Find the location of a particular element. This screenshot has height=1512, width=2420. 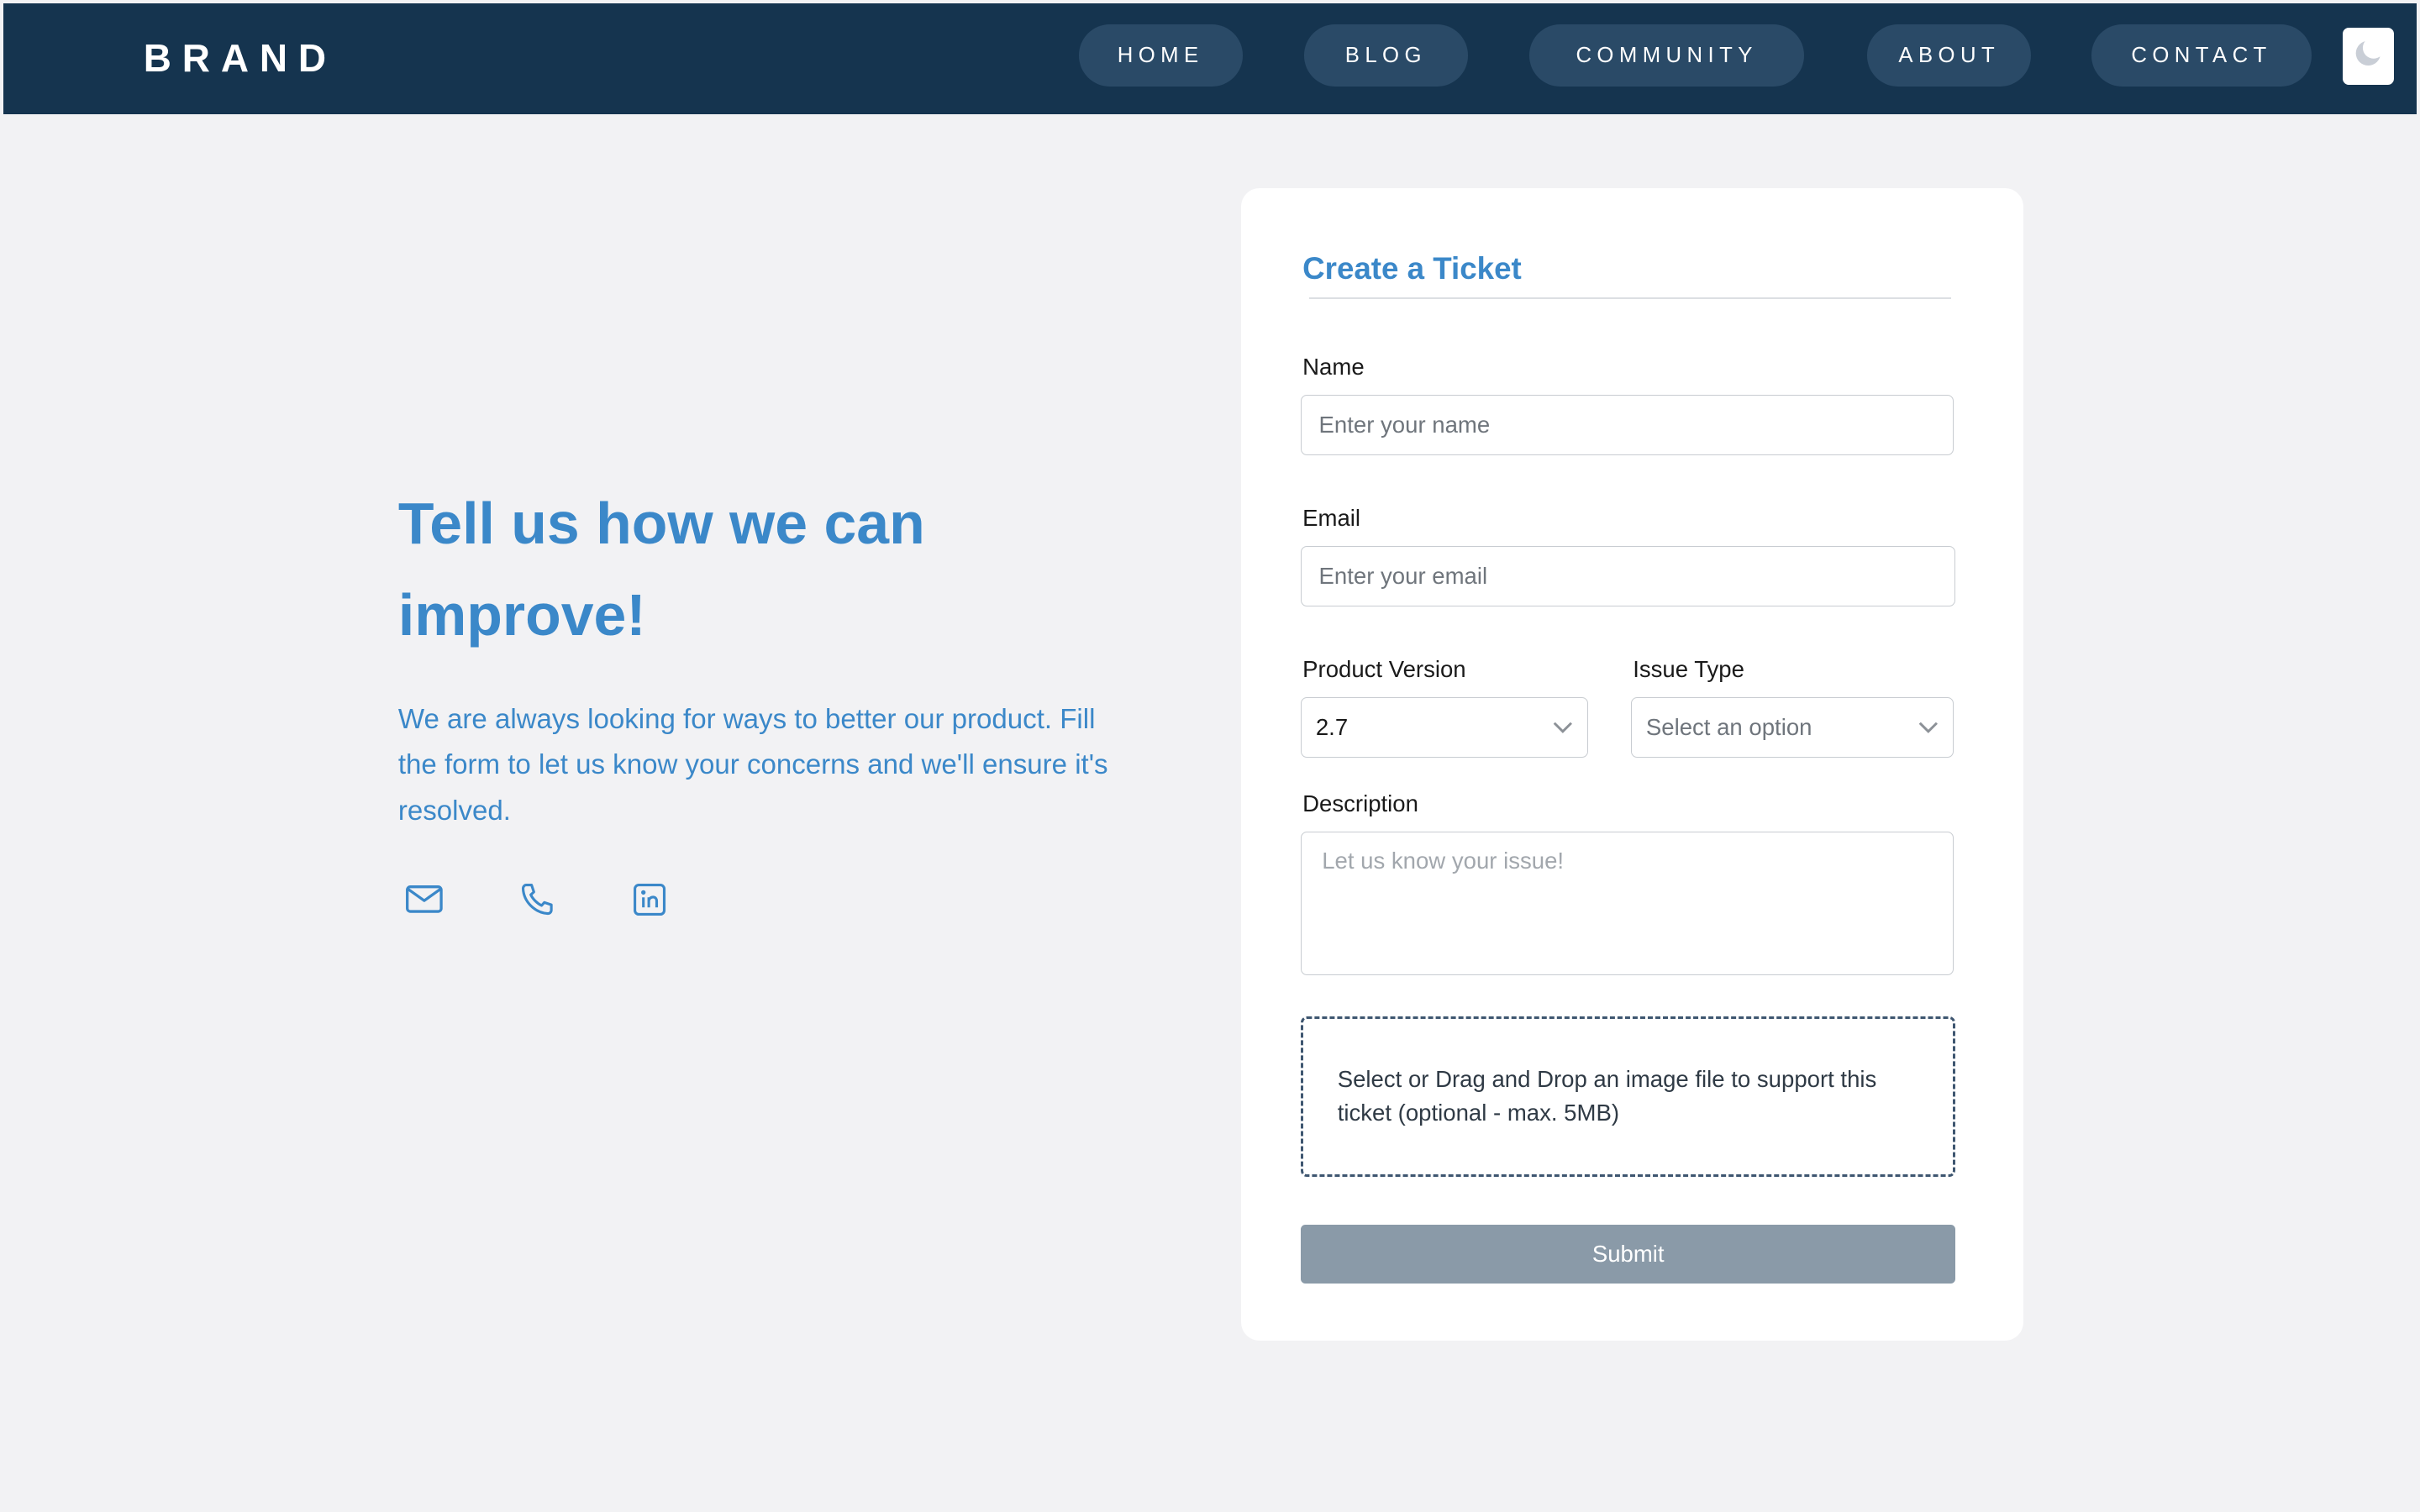

name-label: Name is located at coordinates (1333, 366).